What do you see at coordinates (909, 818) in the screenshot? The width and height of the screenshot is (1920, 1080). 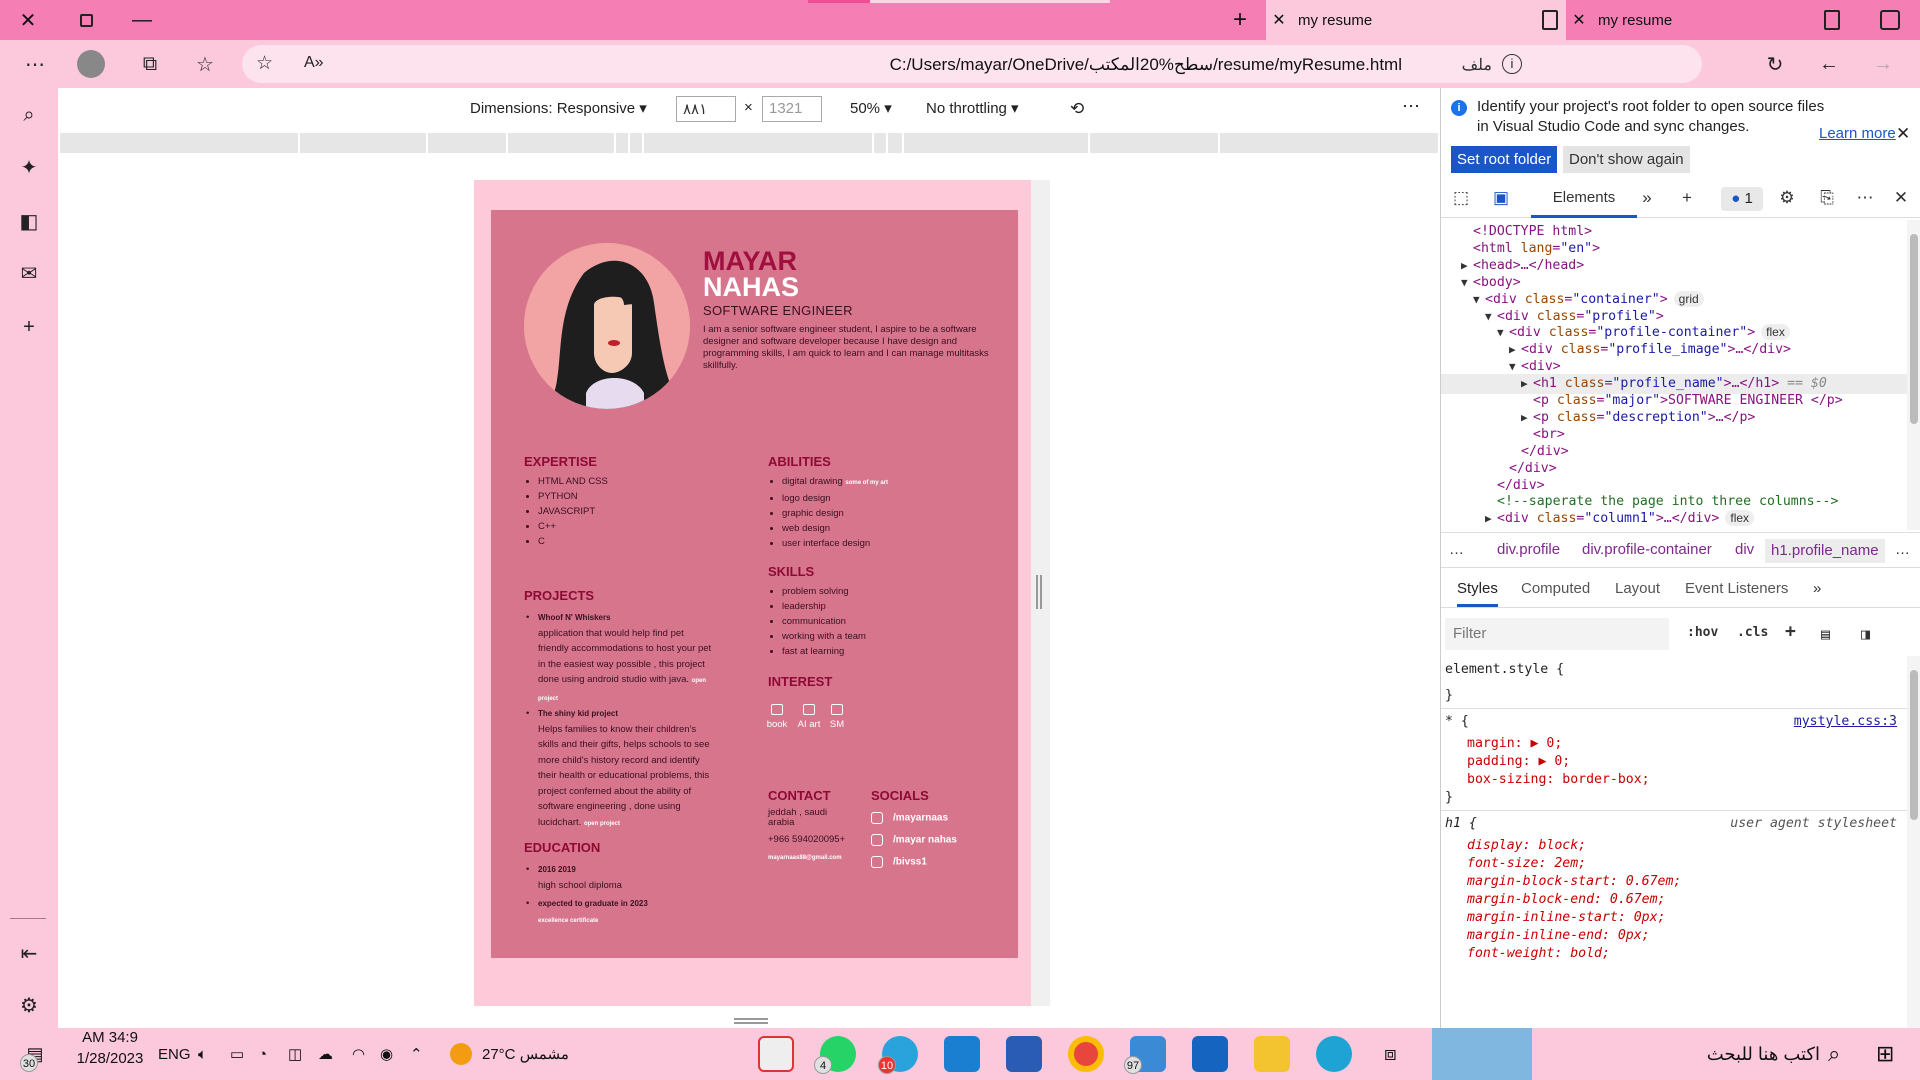 I see `social-github: /mayarnaas` at bounding box center [909, 818].